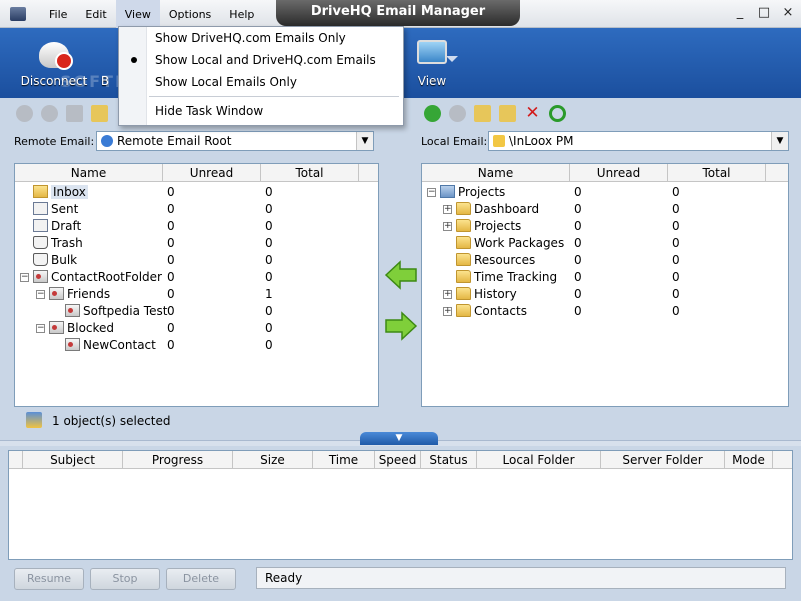  What do you see at coordinates (539, 459) in the screenshot?
I see `column-local-folder: Local Folder` at bounding box center [539, 459].